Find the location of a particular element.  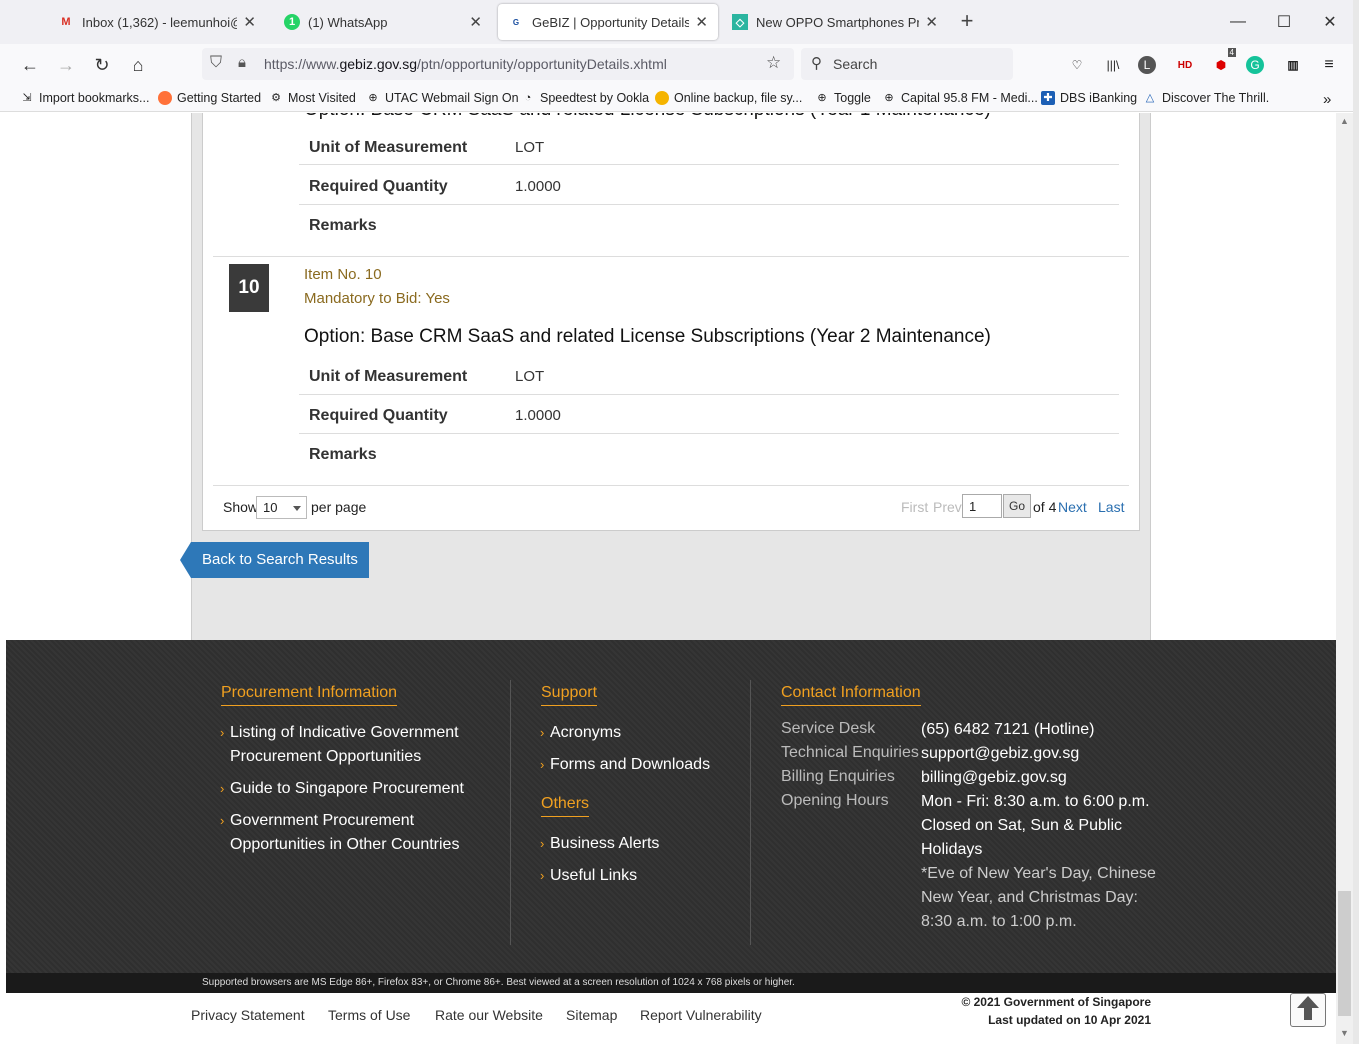

extension-grid-icon: ▥ is located at coordinates (1293, 65).